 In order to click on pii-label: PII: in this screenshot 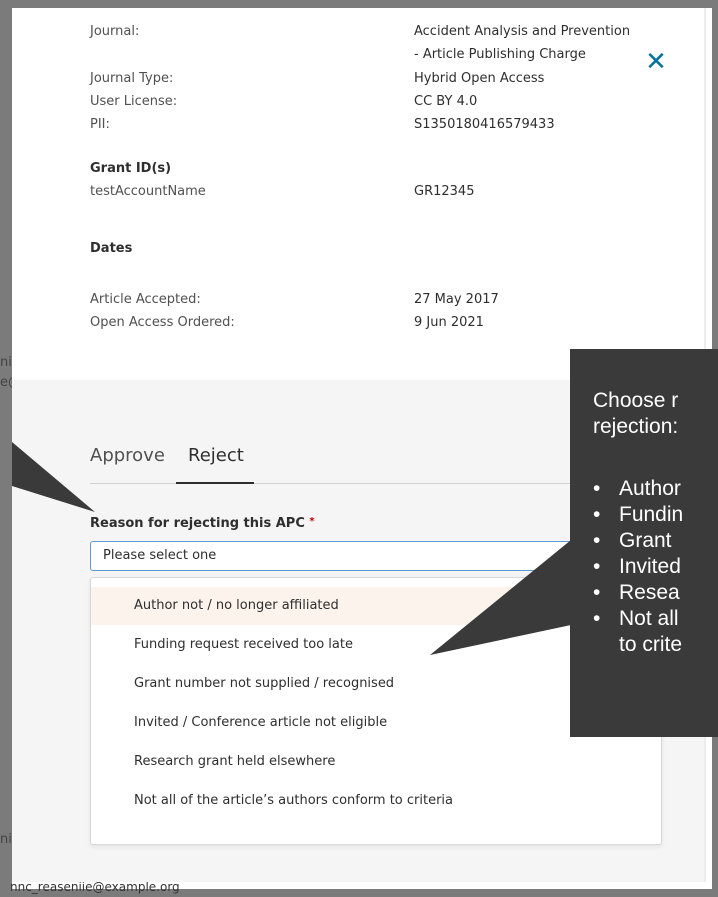, I will do `click(100, 124)`.